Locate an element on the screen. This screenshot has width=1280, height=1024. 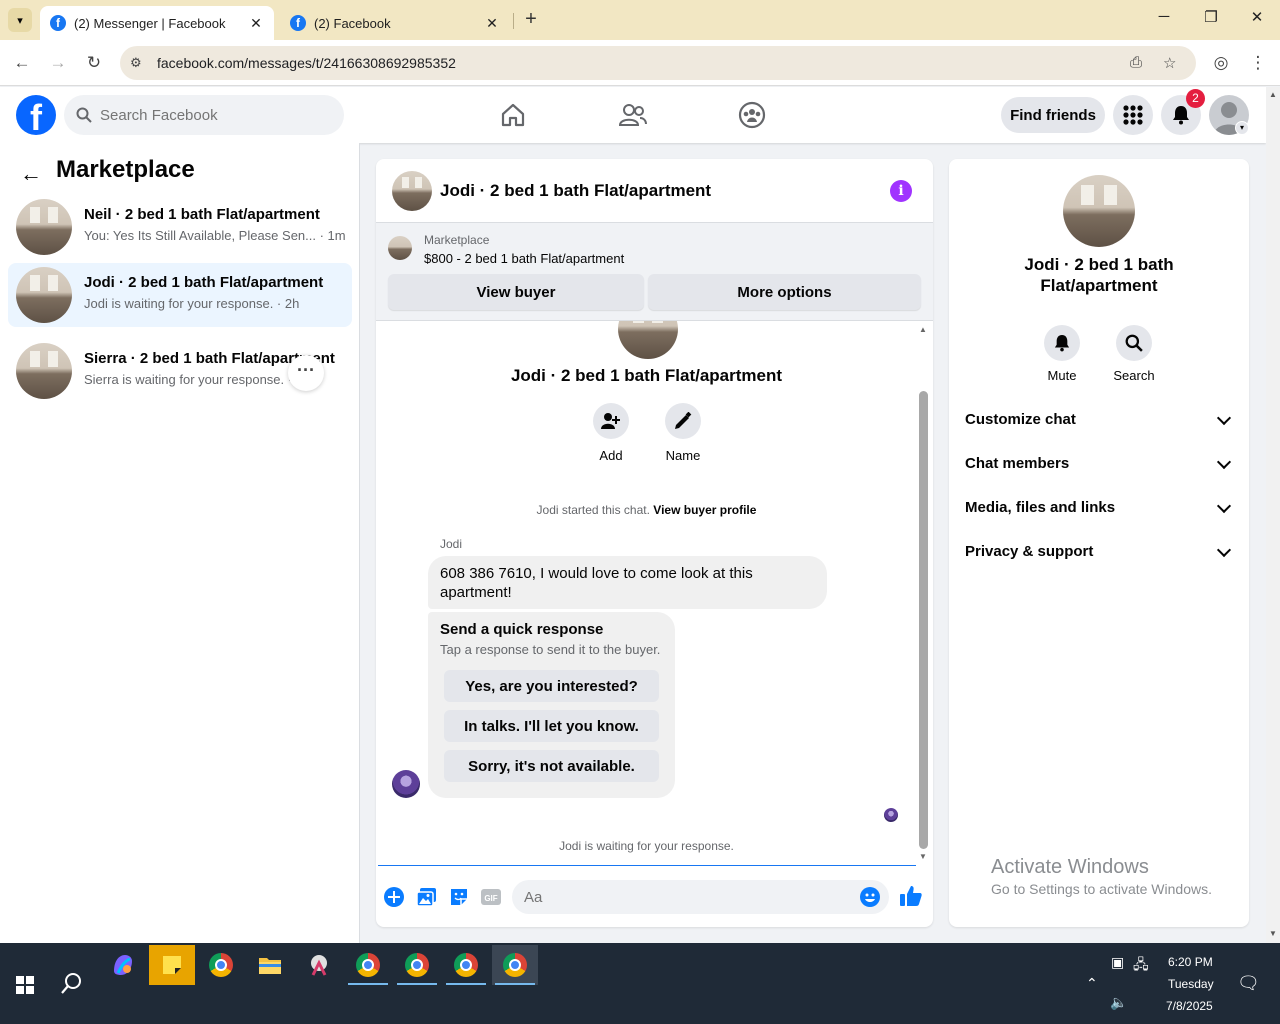
conversation-preview: Jodi is waiting for your response. · 2h is located at coordinates (192, 303).